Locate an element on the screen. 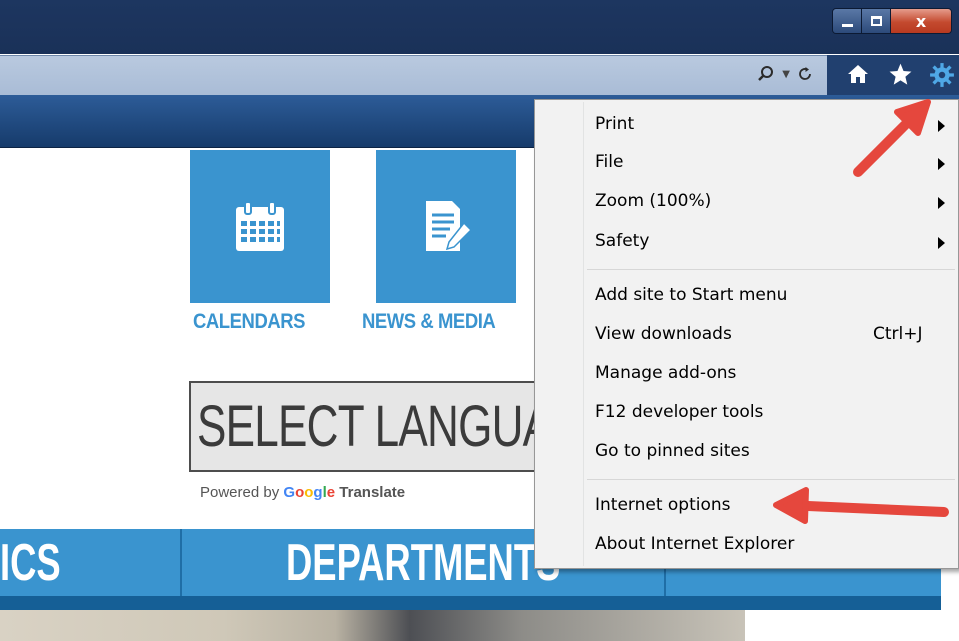 The height and width of the screenshot is (641, 959). search-icon is located at coordinates (766, 74).